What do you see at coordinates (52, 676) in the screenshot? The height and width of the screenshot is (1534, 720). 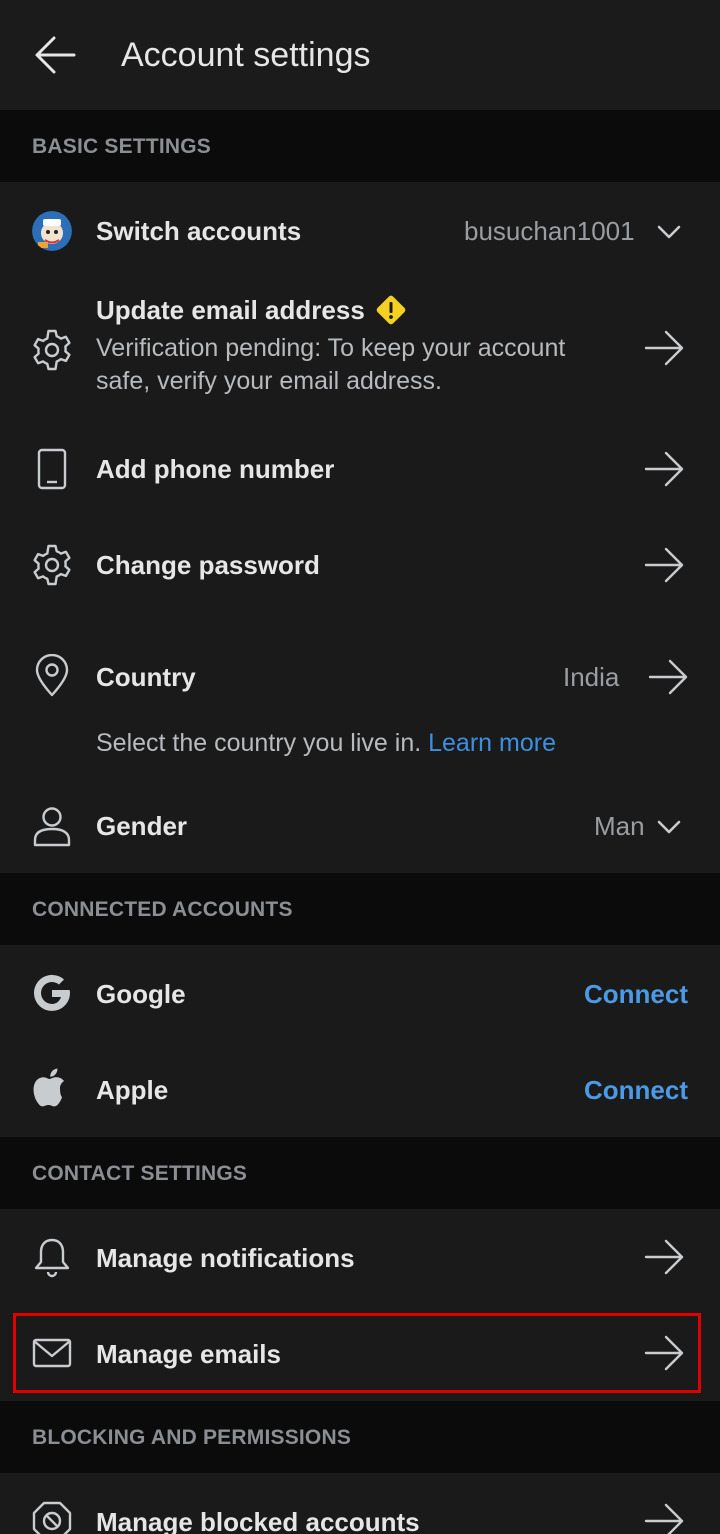 I see `location-pin-icon` at bounding box center [52, 676].